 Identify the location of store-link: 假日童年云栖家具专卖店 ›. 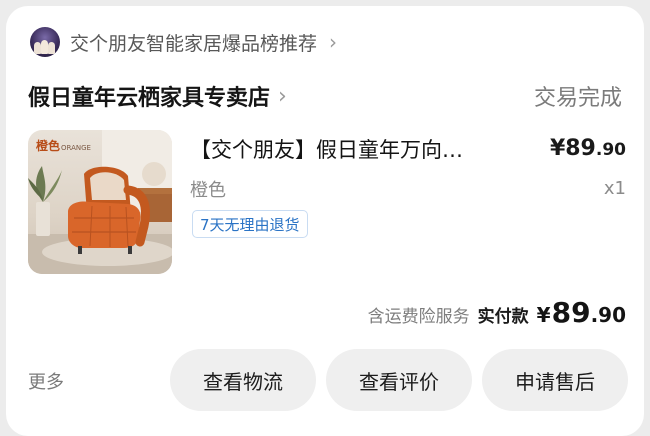
(157, 96).